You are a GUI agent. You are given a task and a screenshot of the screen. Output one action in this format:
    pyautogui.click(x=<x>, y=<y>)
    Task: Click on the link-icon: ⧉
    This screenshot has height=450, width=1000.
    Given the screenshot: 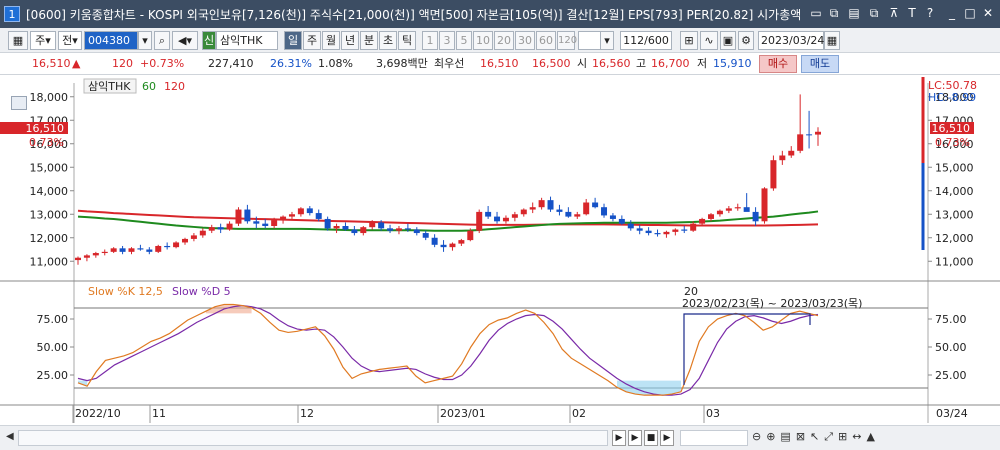 What is the action you would take?
    pyautogui.click(x=834, y=13)
    